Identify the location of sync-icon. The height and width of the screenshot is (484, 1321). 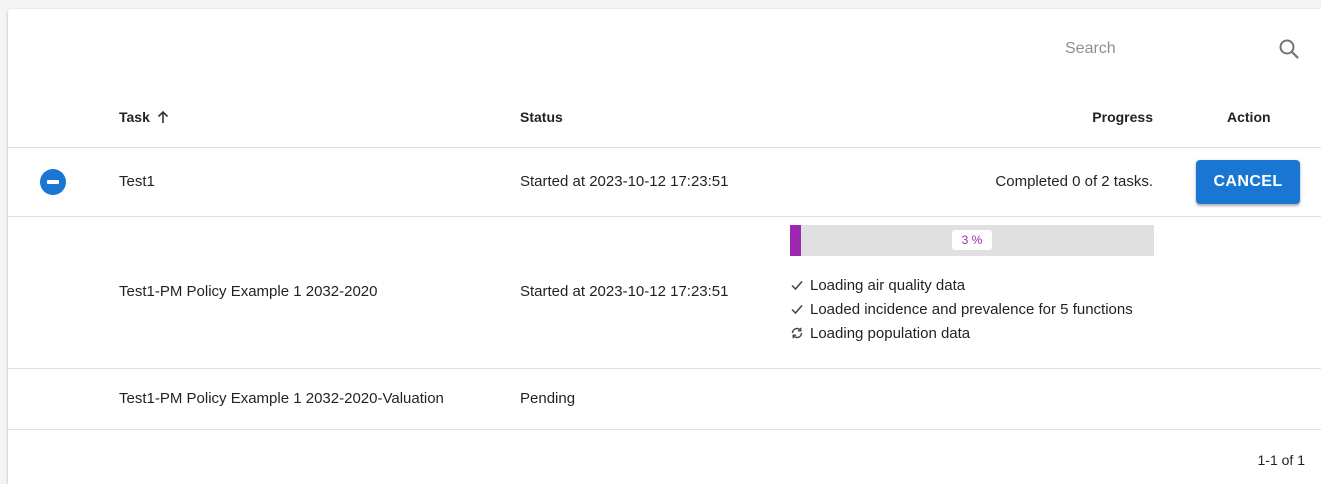
(797, 333).